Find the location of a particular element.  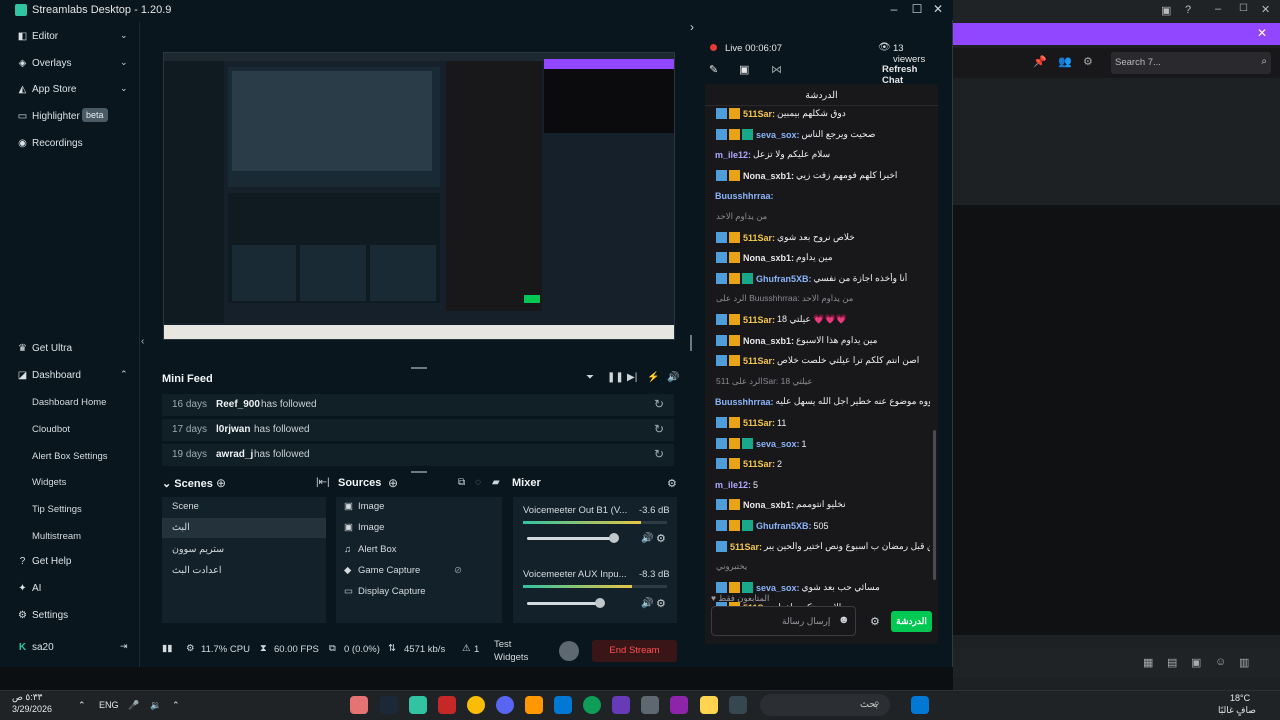

chat-username: Ghufran5XB: is located at coordinates (784, 279).